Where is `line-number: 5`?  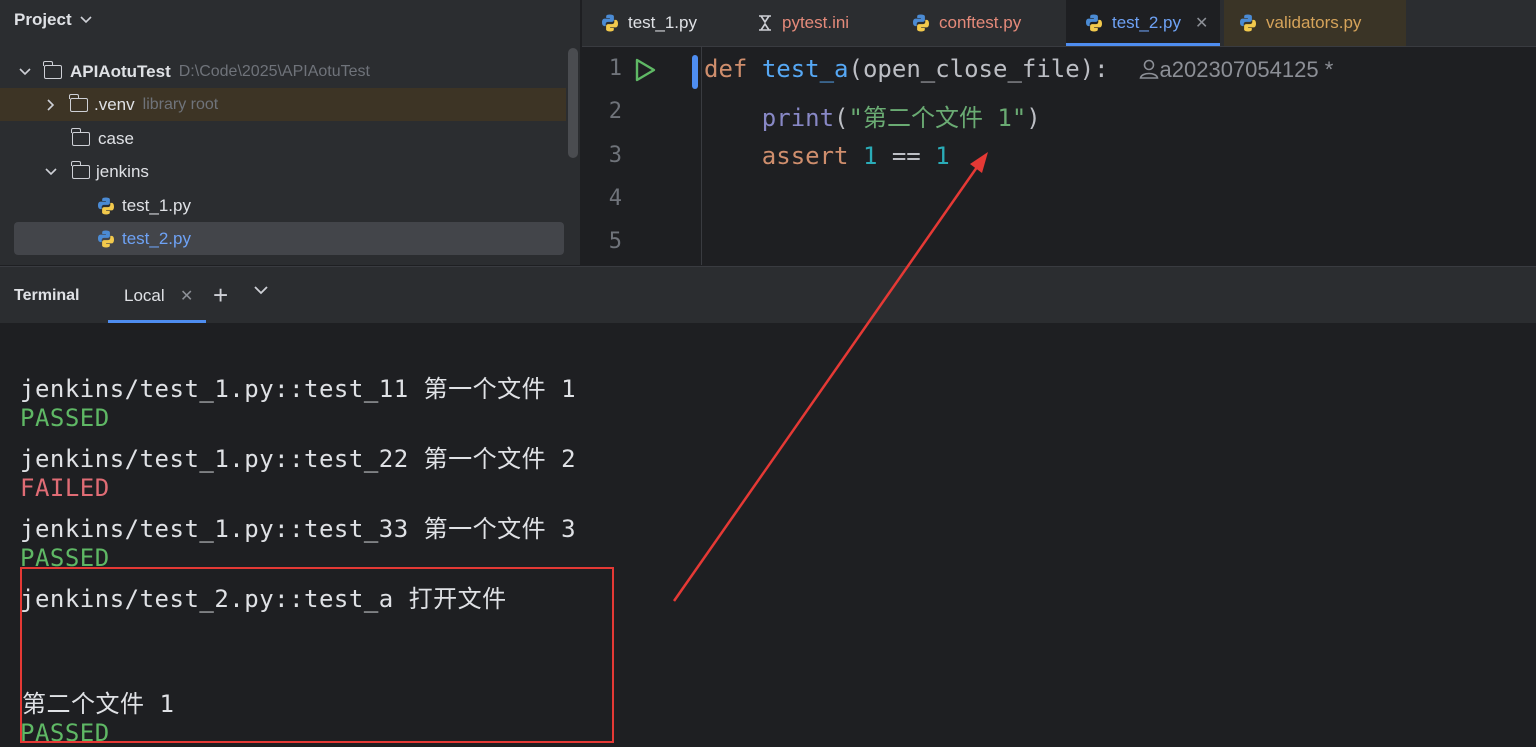
line-number: 5 is located at coordinates (615, 241).